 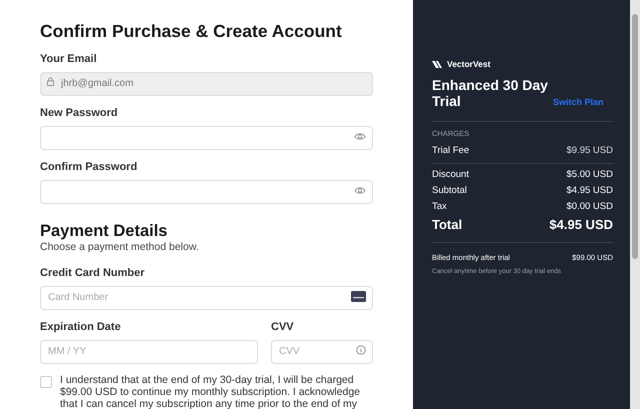 I want to click on card-icon, so click(x=358, y=296).